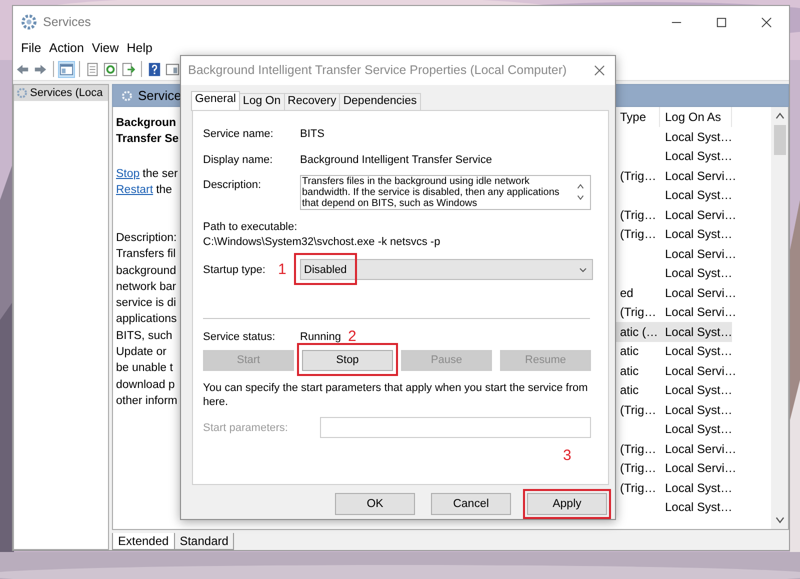 This screenshot has width=800, height=579. Describe the element at coordinates (375, 504) in the screenshot. I see `dialog-button: OK` at that location.